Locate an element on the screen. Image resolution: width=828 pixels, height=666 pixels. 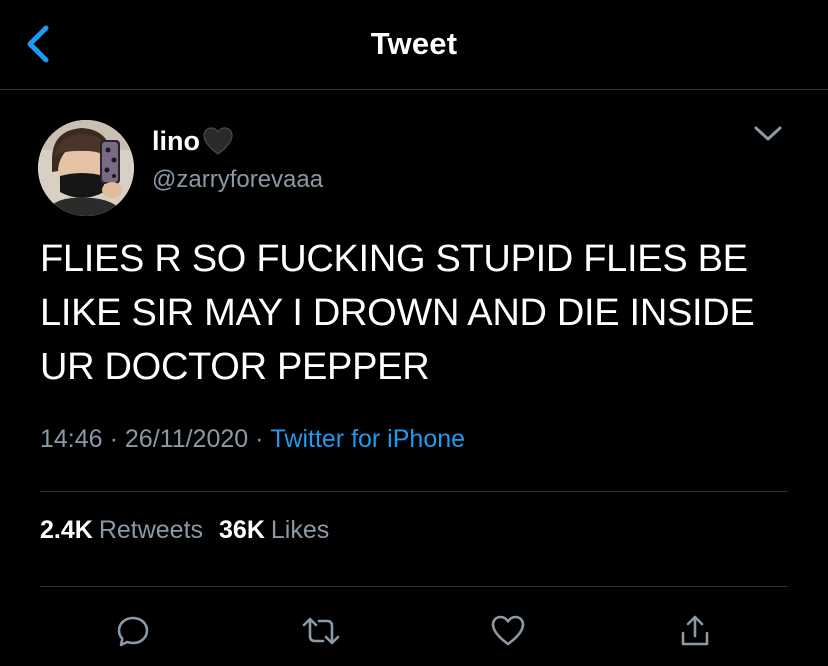
author-handle: @zarryforevaaa is located at coordinates (237, 180).